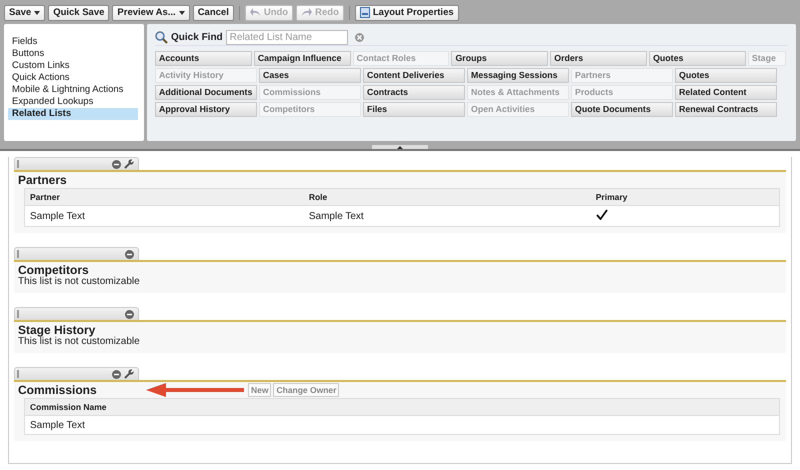 The height and width of the screenshot is (470, 800). Describe the element at coordinates (161, 37) in the screenshot. I see `search-icon` at that location.